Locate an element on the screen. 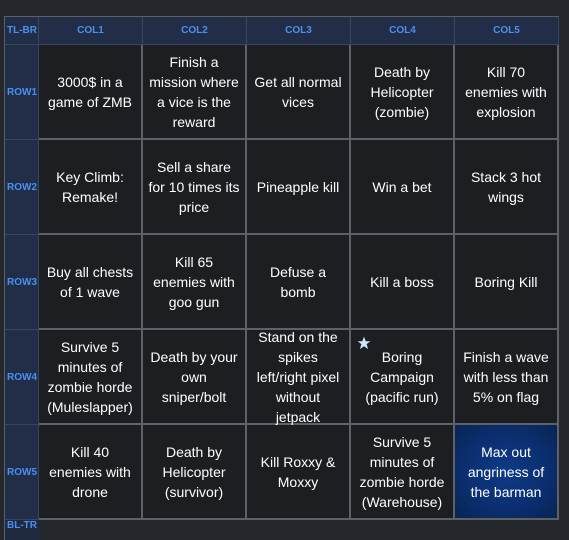  bingo-cell: Pineapple kill is located at coordinates (299, 187).